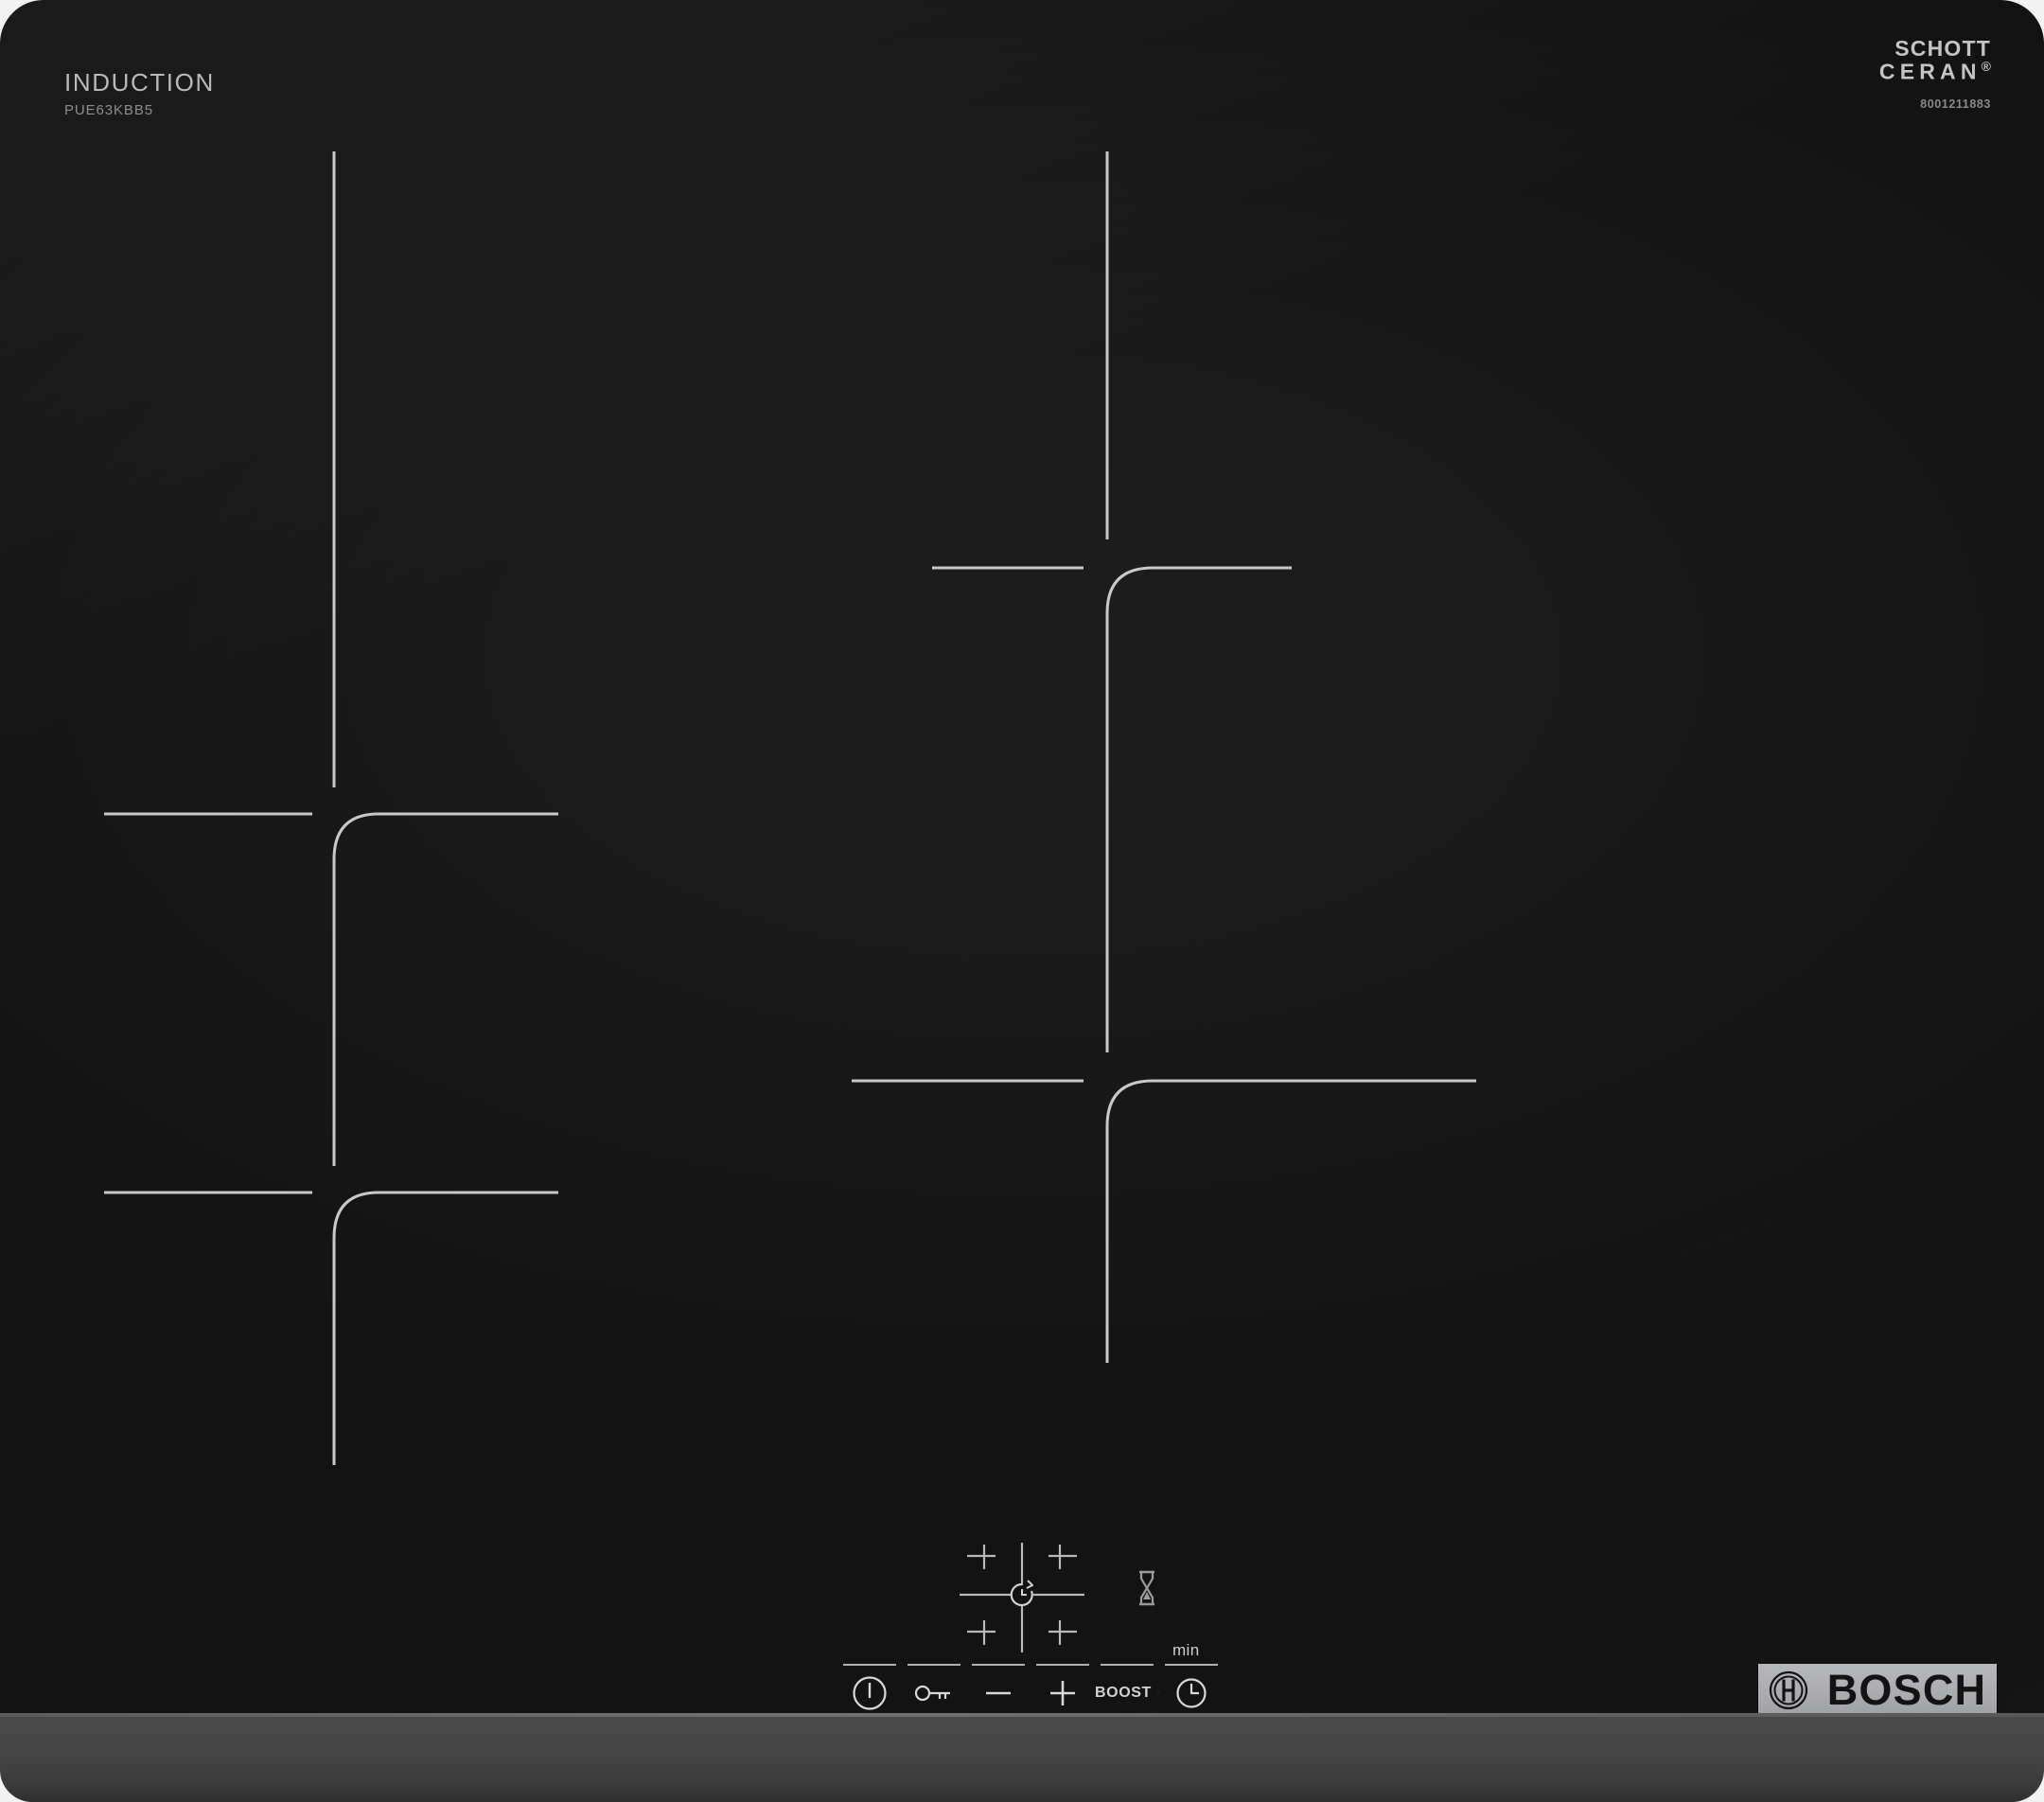 The width and height of the screenshot is (2044, 1802). I want to click on hourglass-indicator, so click(1147, 1590).